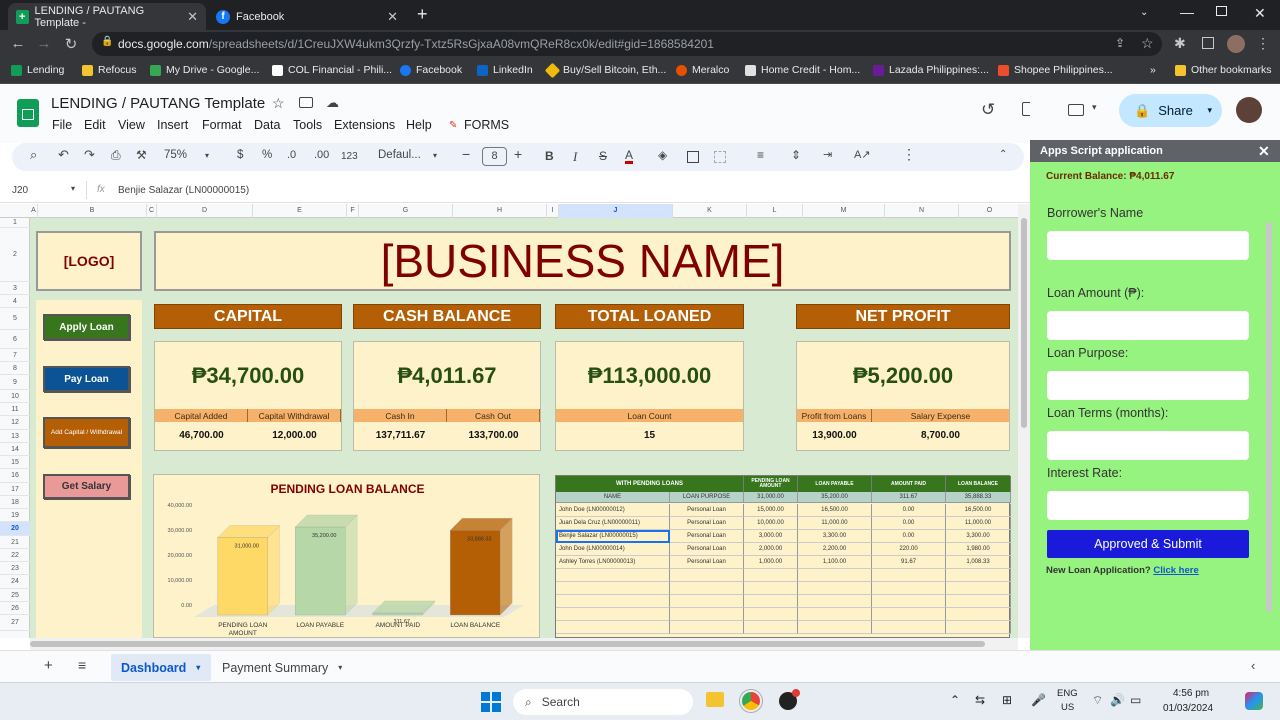  What do you see at coordinates (613, 510) in the screenshot?
I see `table-cell: John Doe (LN00000012)` at bounding box center [613, 510].